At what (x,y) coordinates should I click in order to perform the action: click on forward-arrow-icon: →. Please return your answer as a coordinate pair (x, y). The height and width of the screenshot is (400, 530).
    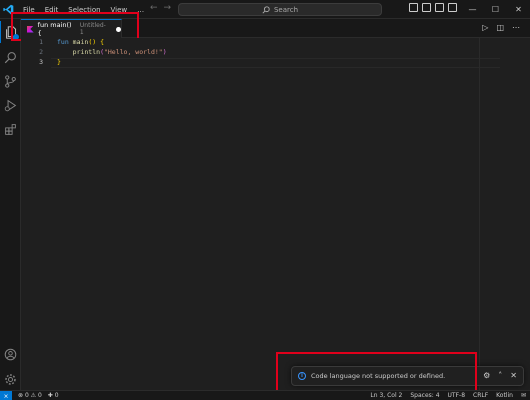
    Looking at the image, I should click on (168, 8).